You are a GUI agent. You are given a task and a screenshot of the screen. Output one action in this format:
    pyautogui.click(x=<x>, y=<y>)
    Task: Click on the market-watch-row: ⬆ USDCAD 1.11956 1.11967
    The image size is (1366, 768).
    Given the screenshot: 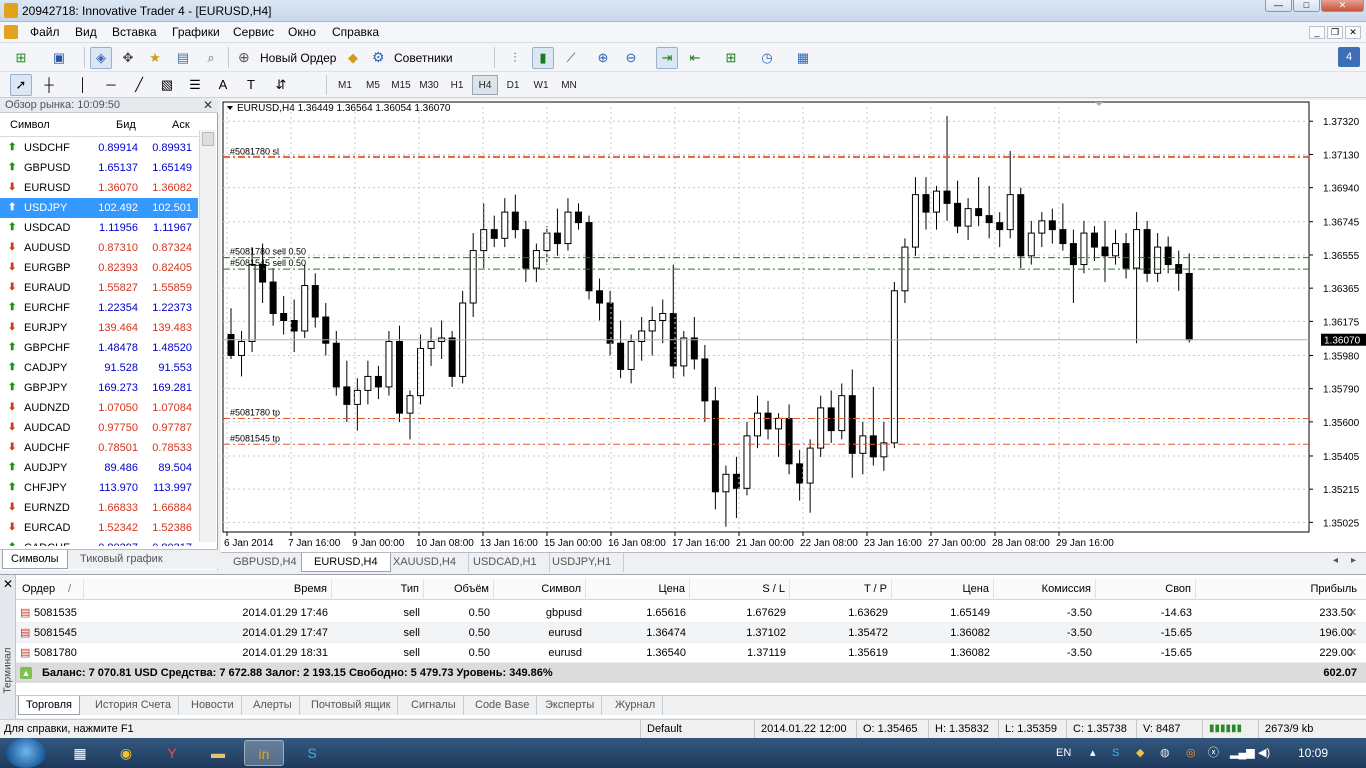 What is the action you would take?
    pyautogui.click(x=99, y=228)
    